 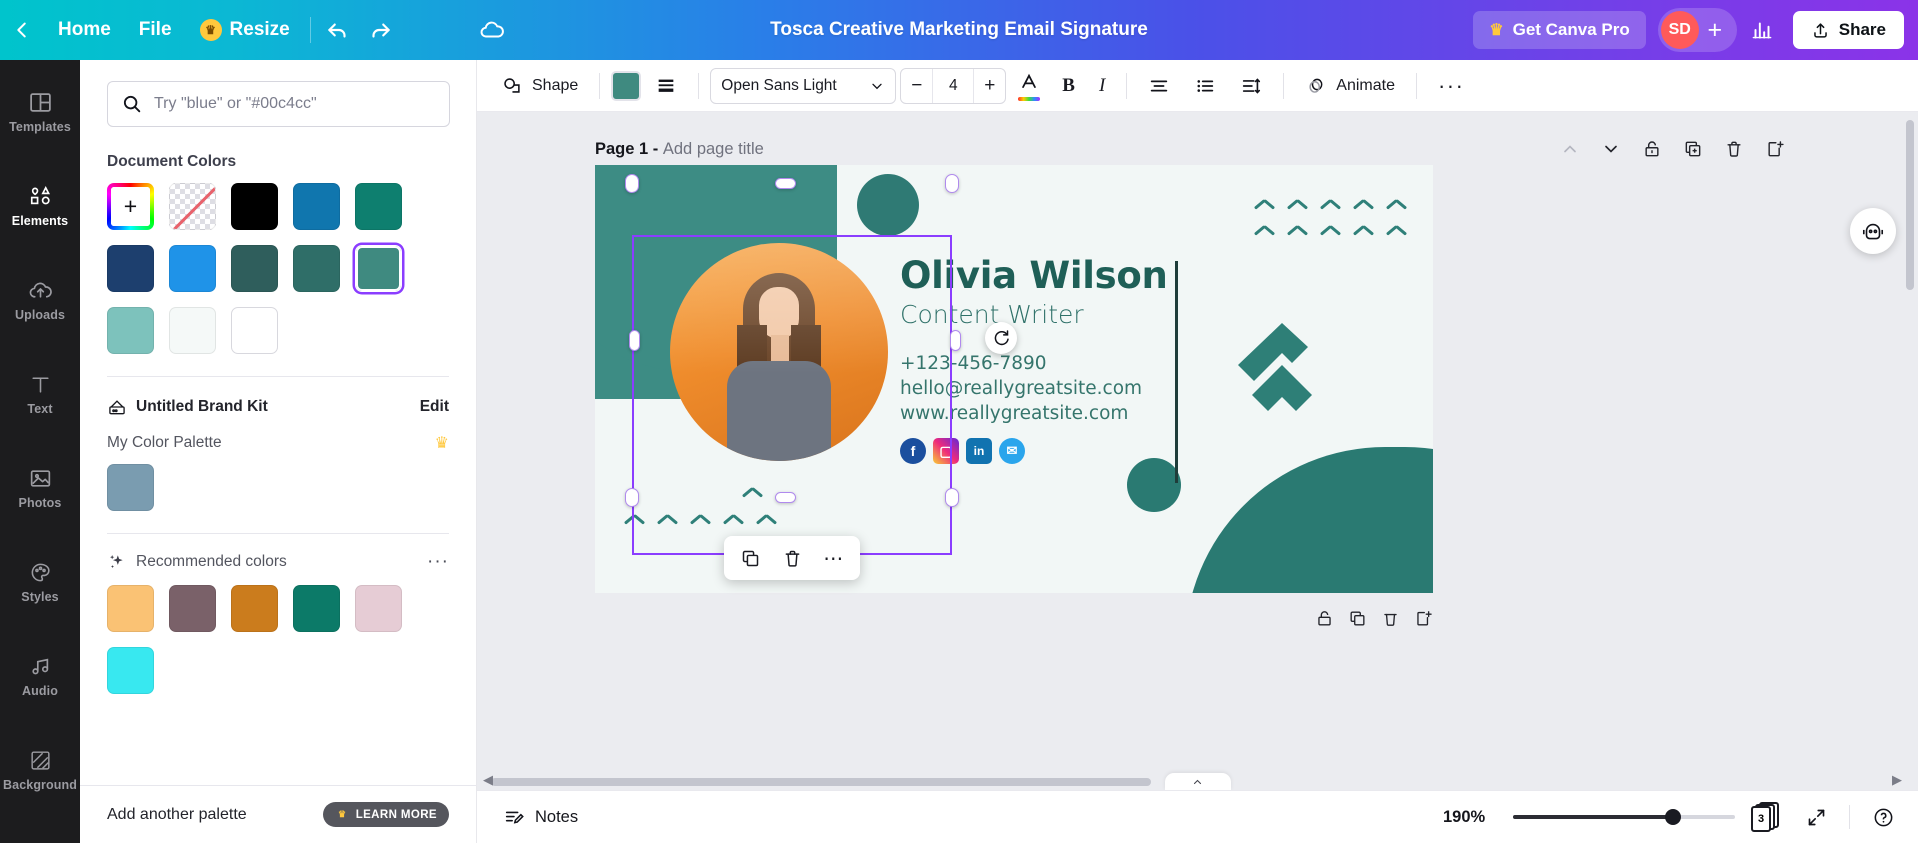 I want to click on selection-handle-left-middle, so click(x=634, y=340).